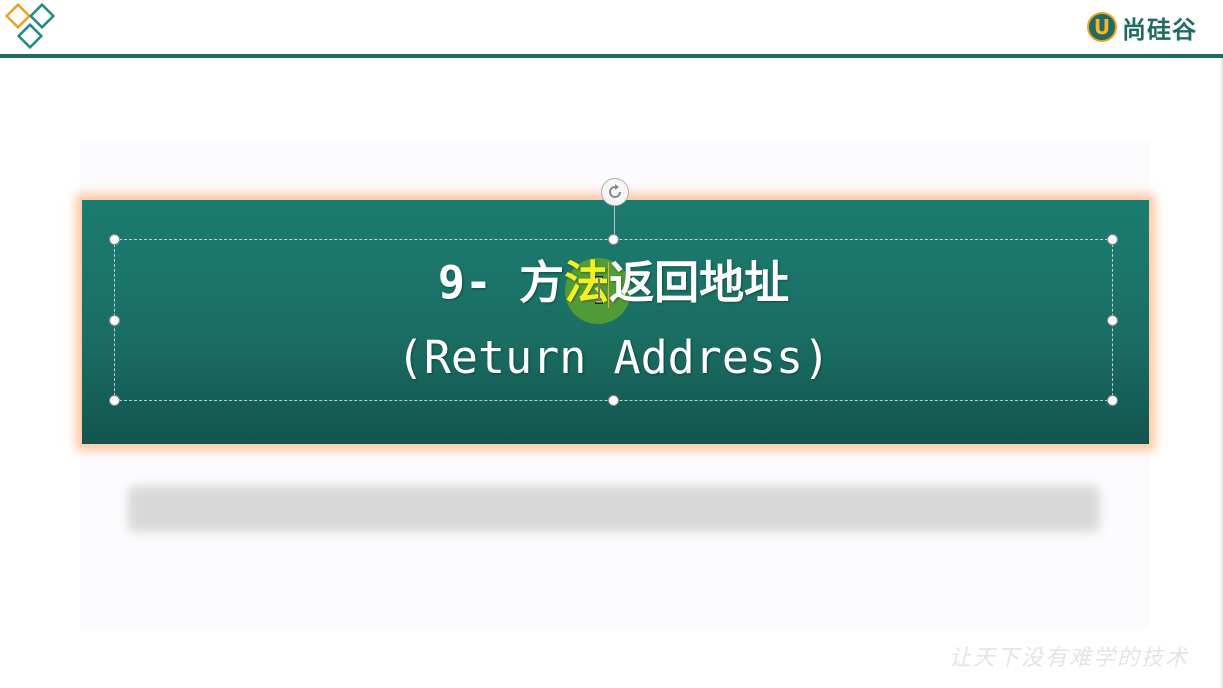  What do you see at coordinates (465, 282) in the screenshot?
I see `title-number: 9-` at bounding box center [465, 282].